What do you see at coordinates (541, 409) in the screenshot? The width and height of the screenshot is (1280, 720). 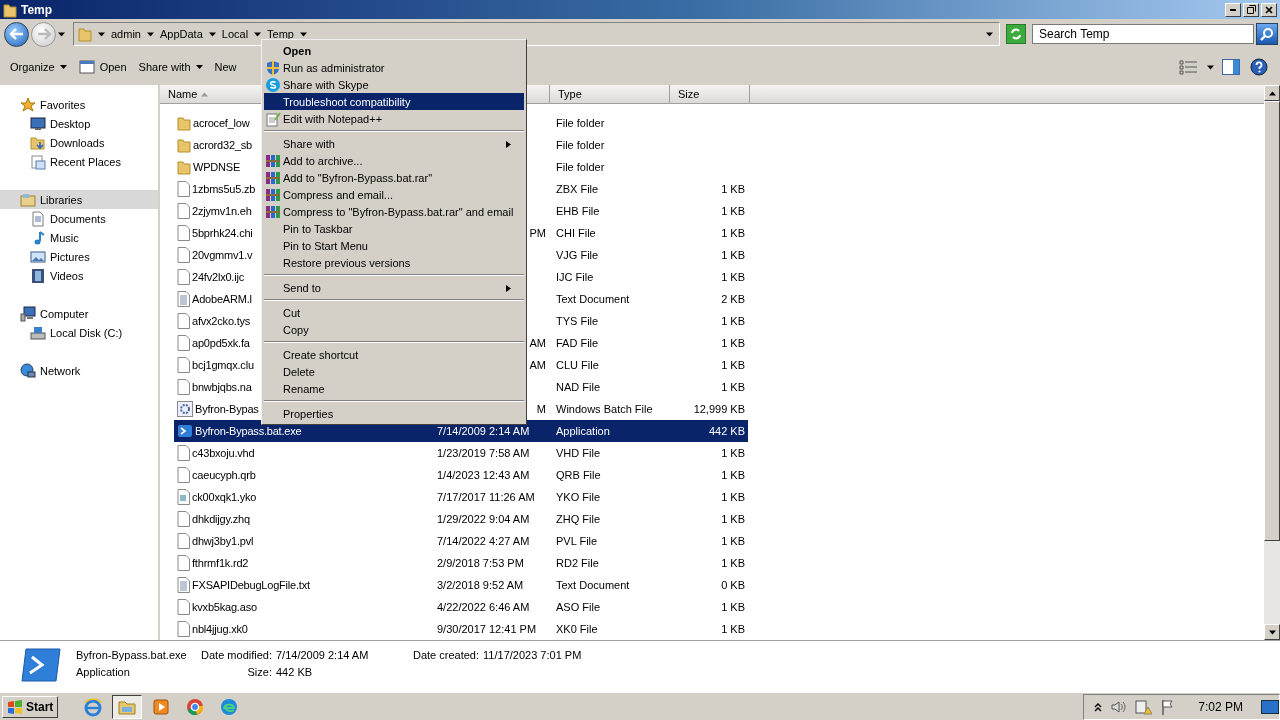 I see `date-cell-text: M` at bounding box center [541, 409].